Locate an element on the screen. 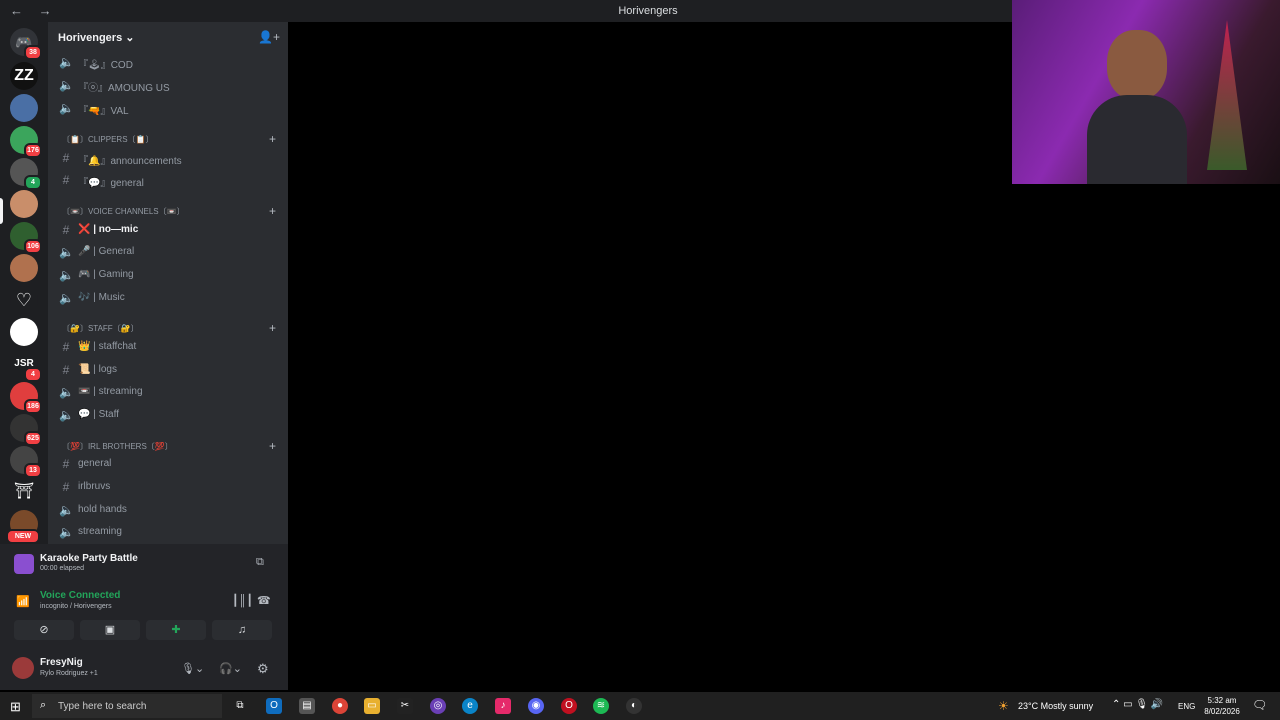 The image size is (1280, 720). clock-time: 5:32 am is located at coordinates (1222, 700).